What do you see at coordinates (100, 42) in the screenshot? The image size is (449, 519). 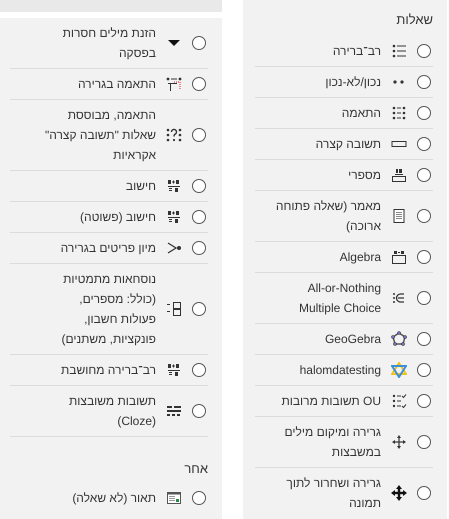 I see `question-type-label: הזנת מילים חסרות בפסקה` at bounding box center [100, 42].